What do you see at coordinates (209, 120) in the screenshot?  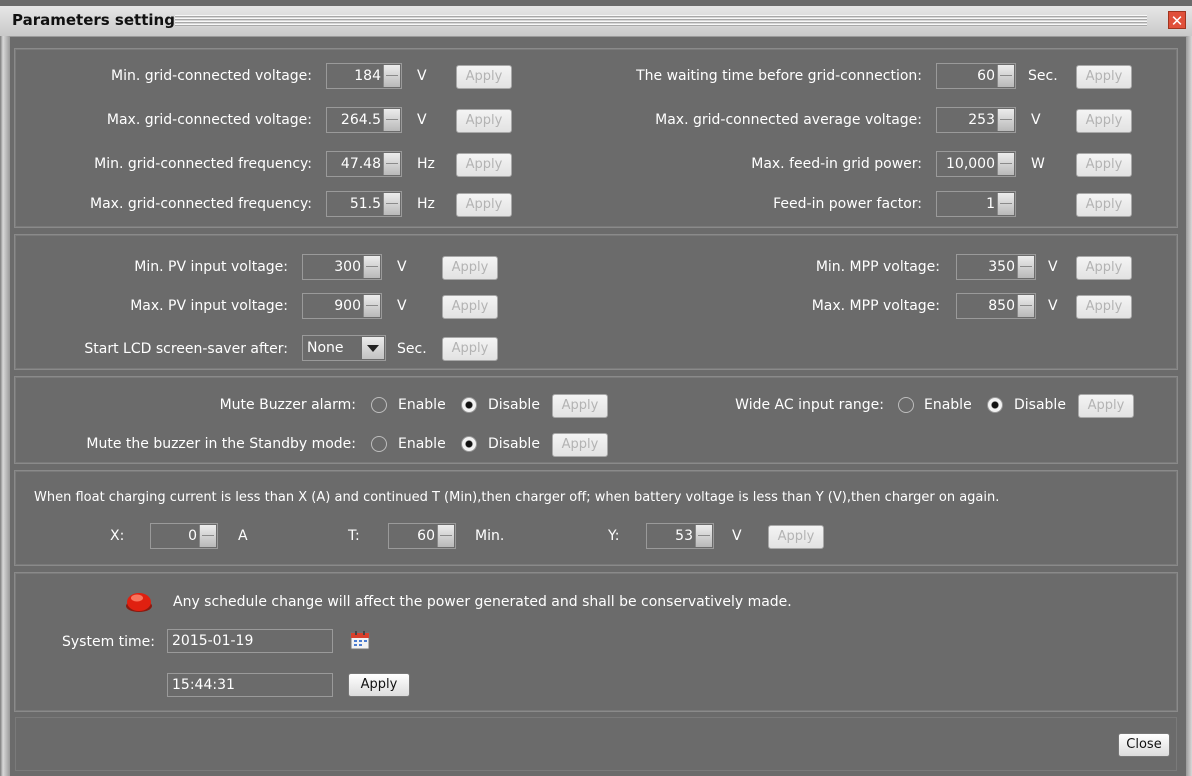 I see `max-grid-voltage-label: Max. grid-connected voltage:` at bounding box center [209, 120].